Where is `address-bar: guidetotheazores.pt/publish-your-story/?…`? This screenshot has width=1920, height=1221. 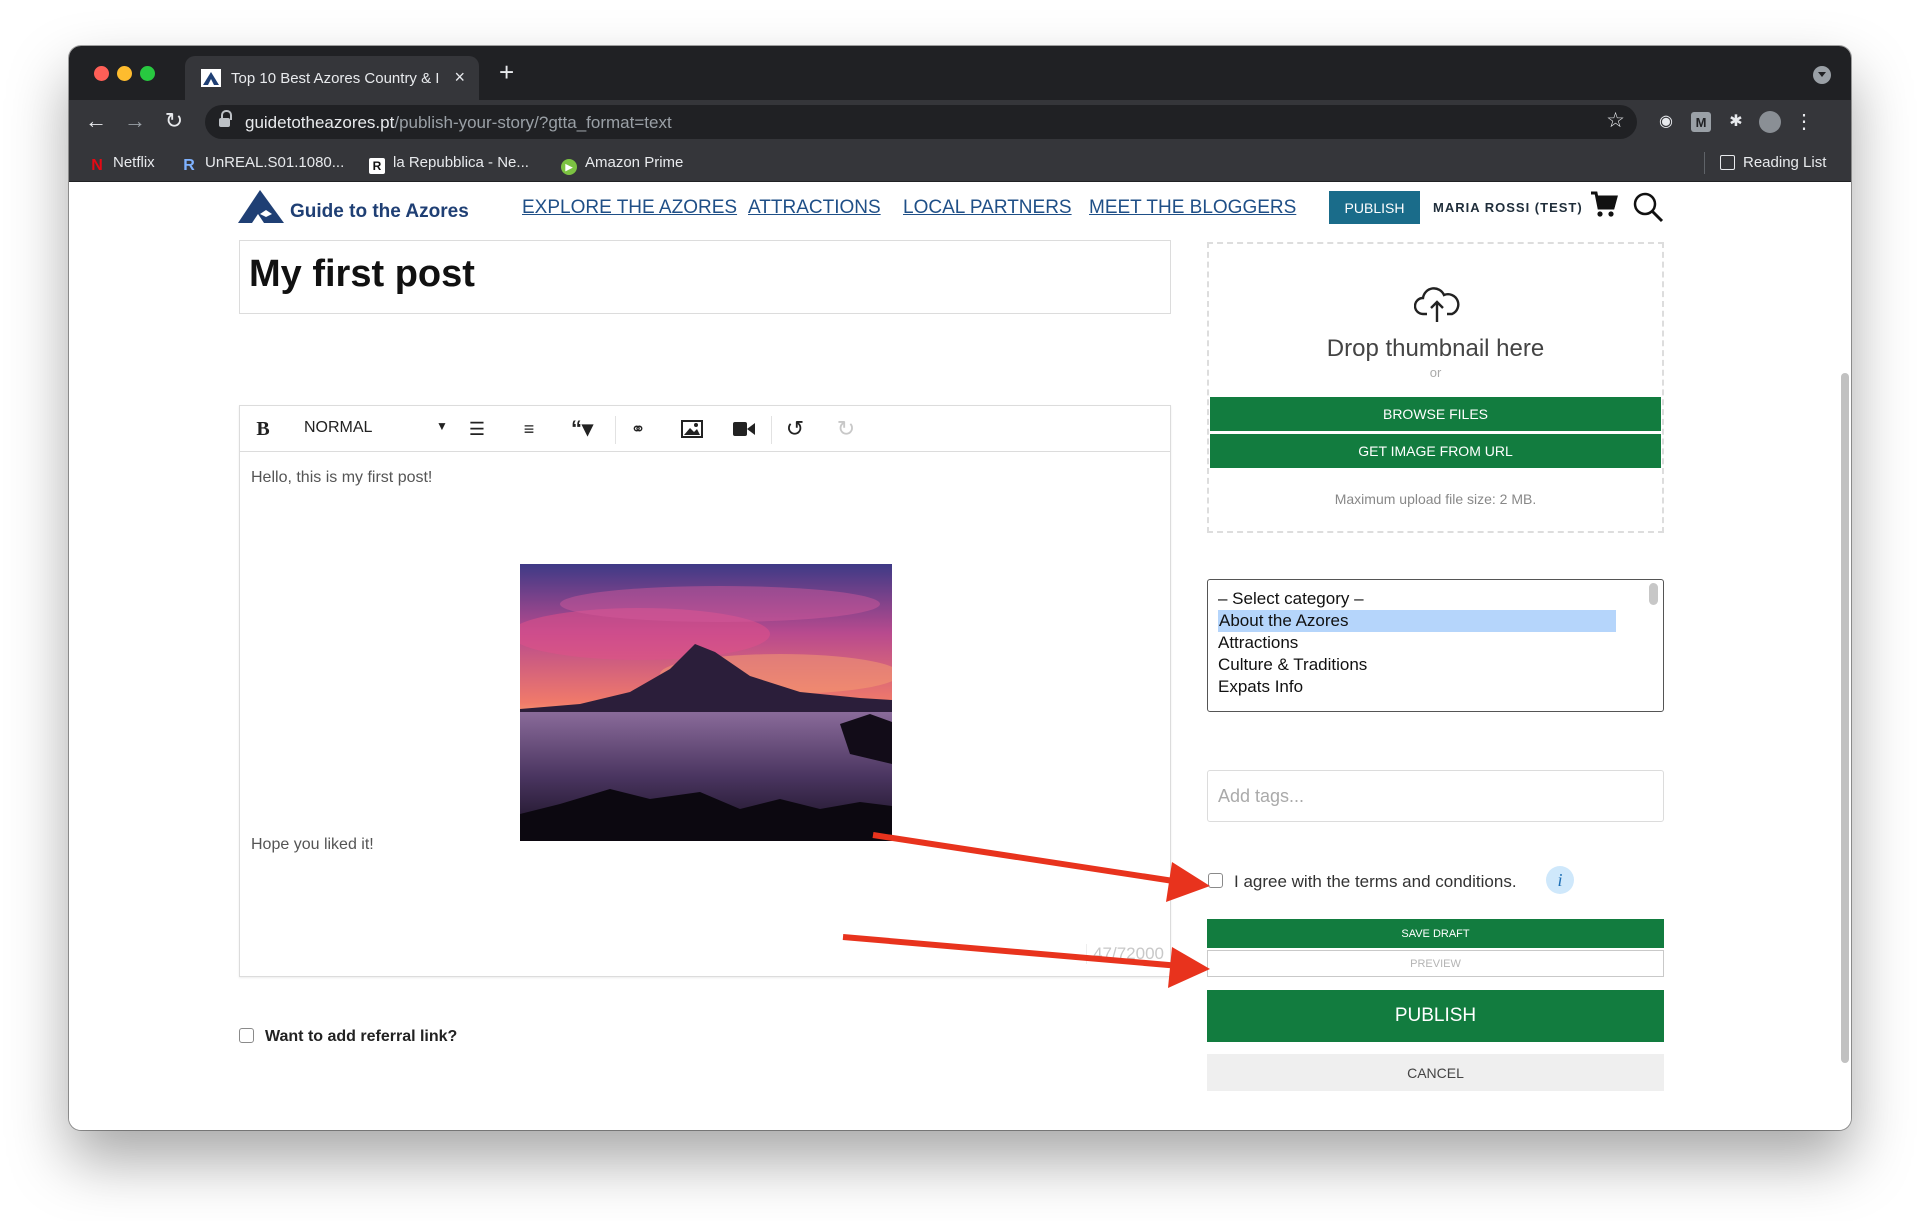
address-bar: guidetotheazores.pt/publish-your-story/?… is located at coordinates (921, 122).